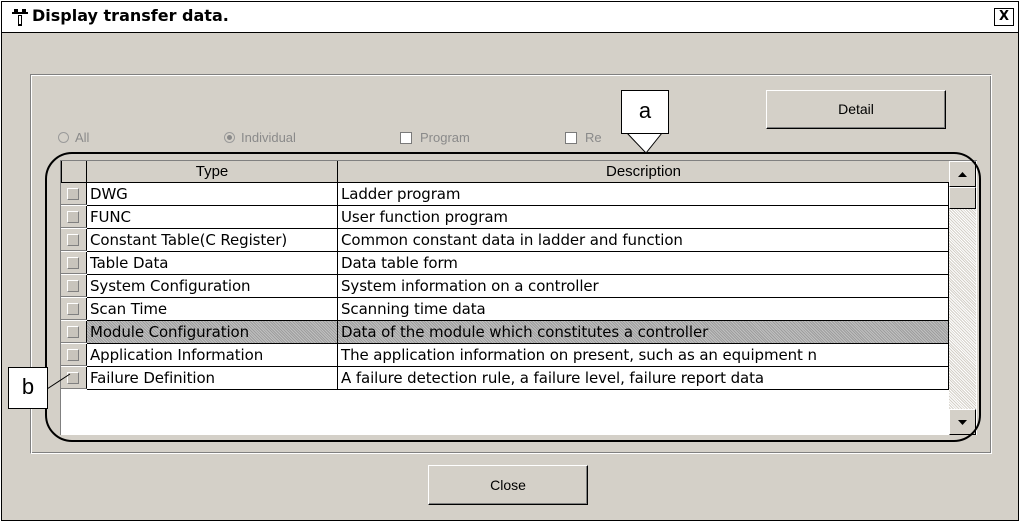  I want to click on callout-b-label: b, so click(28, 388).